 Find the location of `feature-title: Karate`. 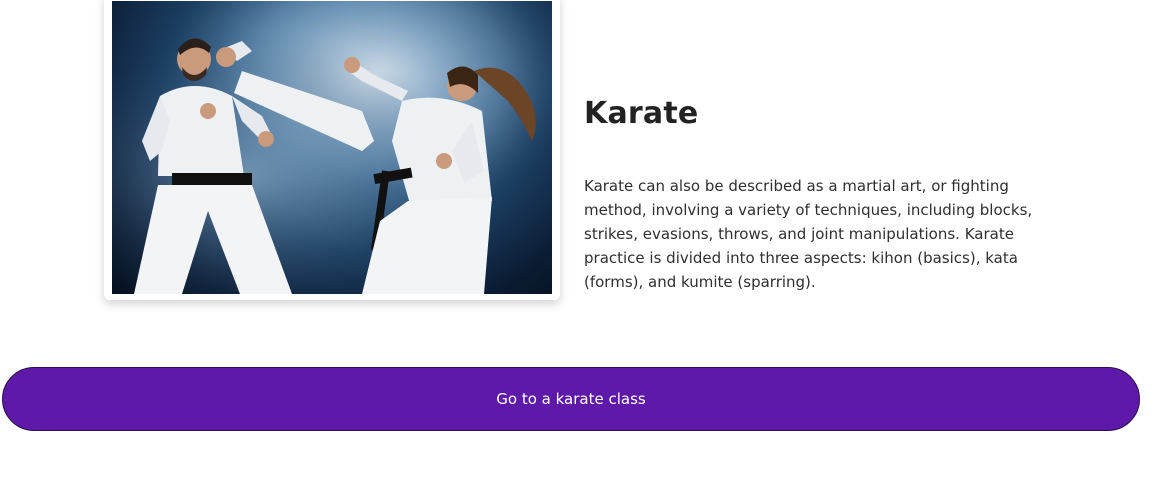

feature-title: Karate is located at coordinates (641, 113).